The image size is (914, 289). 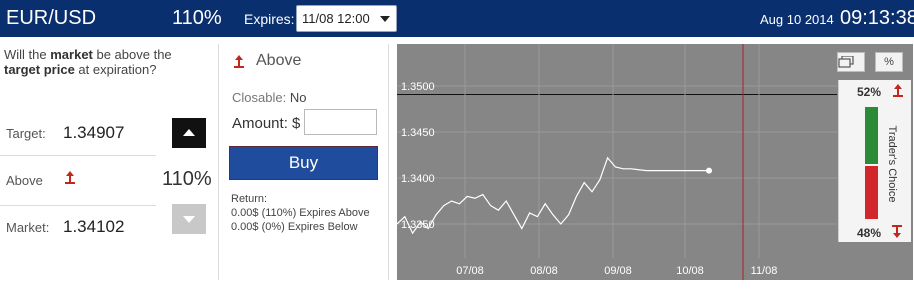 I want to click on payout-percent: 110%, so click(x=197, y=18).